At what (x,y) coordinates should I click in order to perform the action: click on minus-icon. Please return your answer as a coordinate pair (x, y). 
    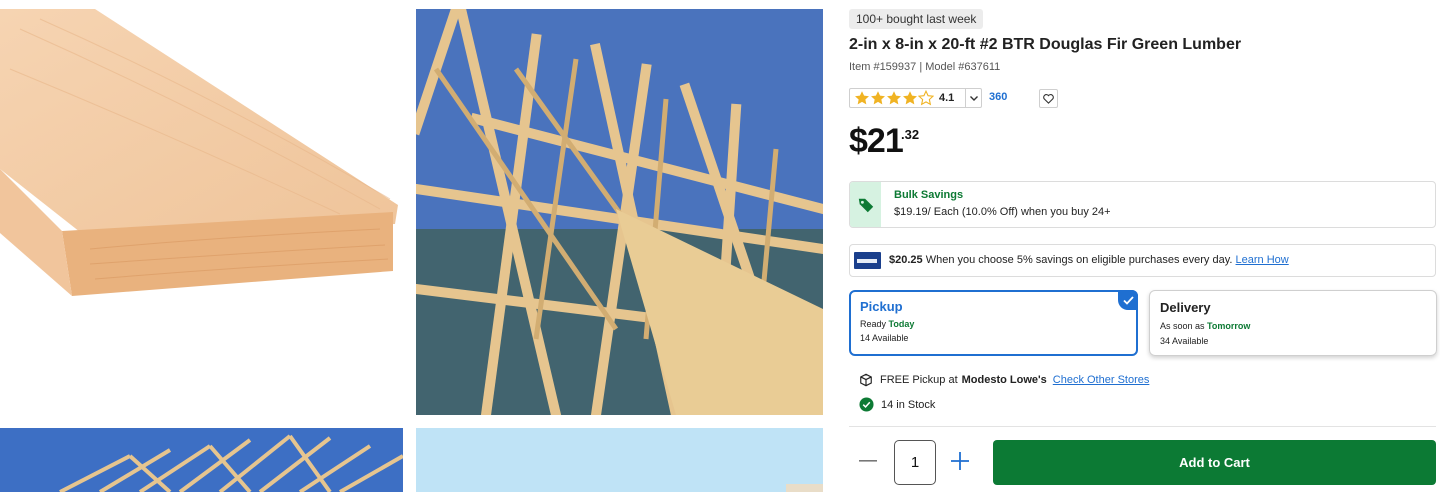
    Looking at the image, I should click on (868, 461).